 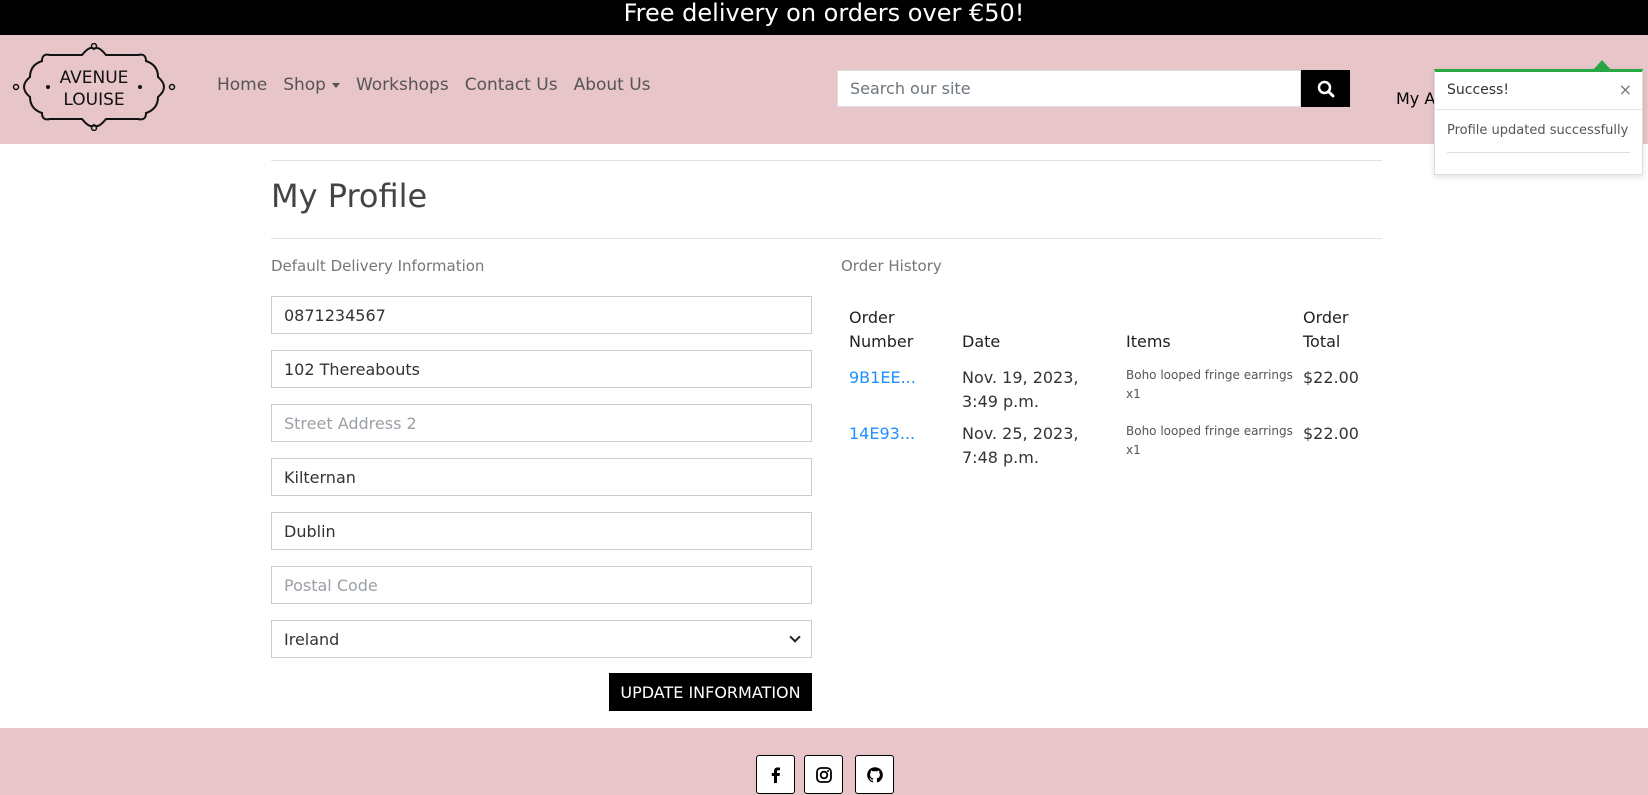 I want to click on nav-shop-label: Shop, so click(x=304, y=85).